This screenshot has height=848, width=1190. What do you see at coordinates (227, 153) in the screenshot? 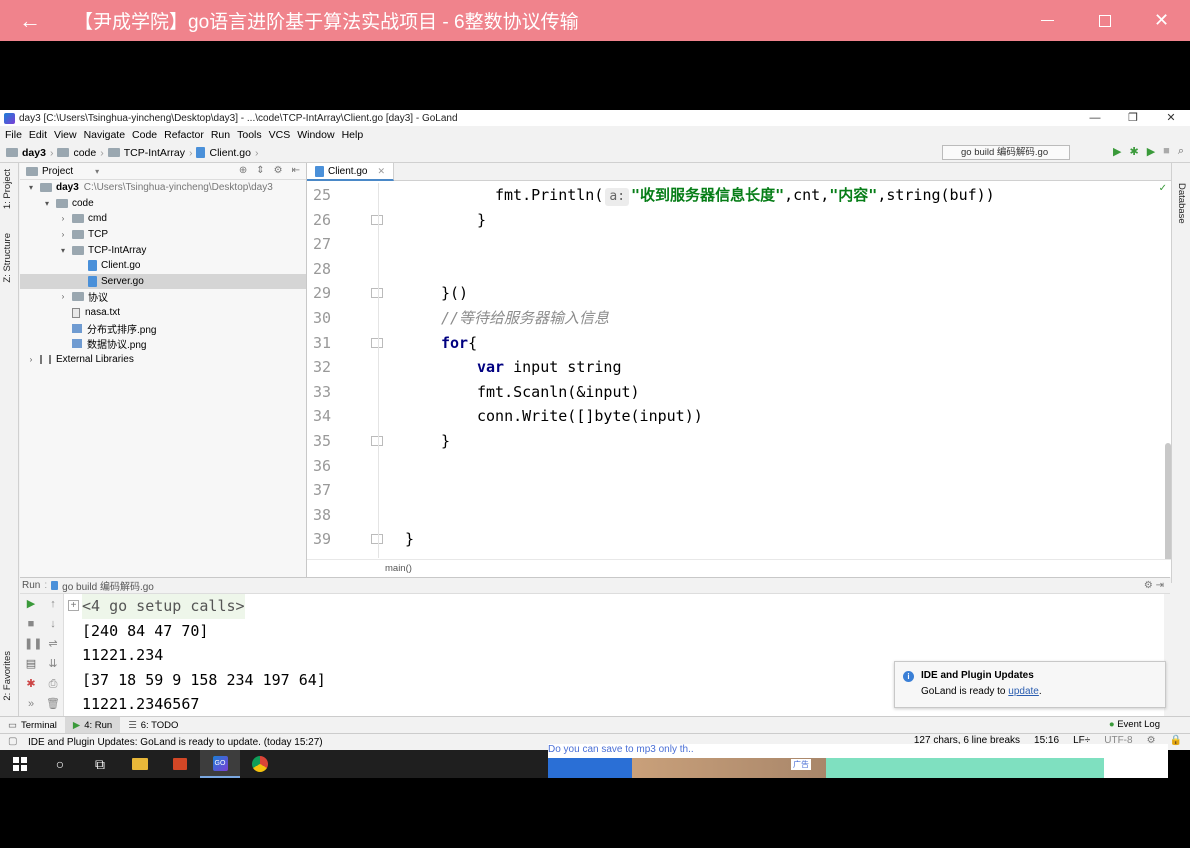
I see `breadcrumb-client-go: Client.go ›` at bounding box center [227, 153].